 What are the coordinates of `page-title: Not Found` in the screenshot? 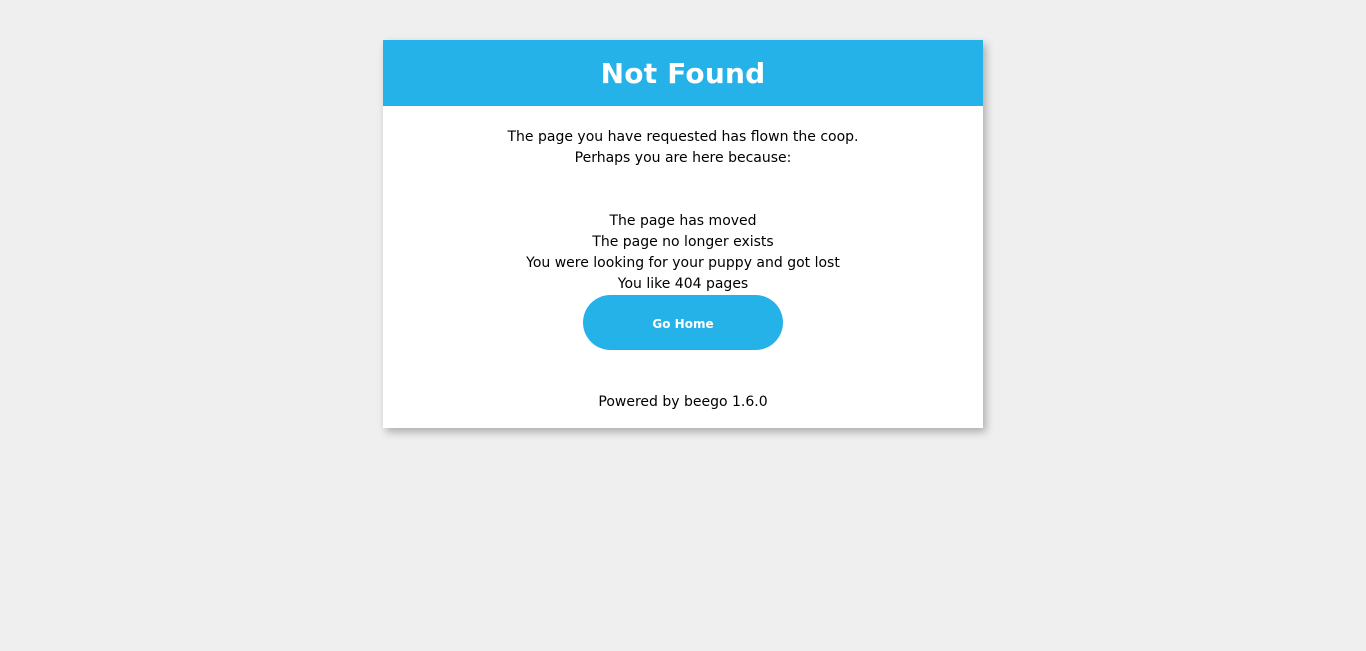 It's located at (683, 73).